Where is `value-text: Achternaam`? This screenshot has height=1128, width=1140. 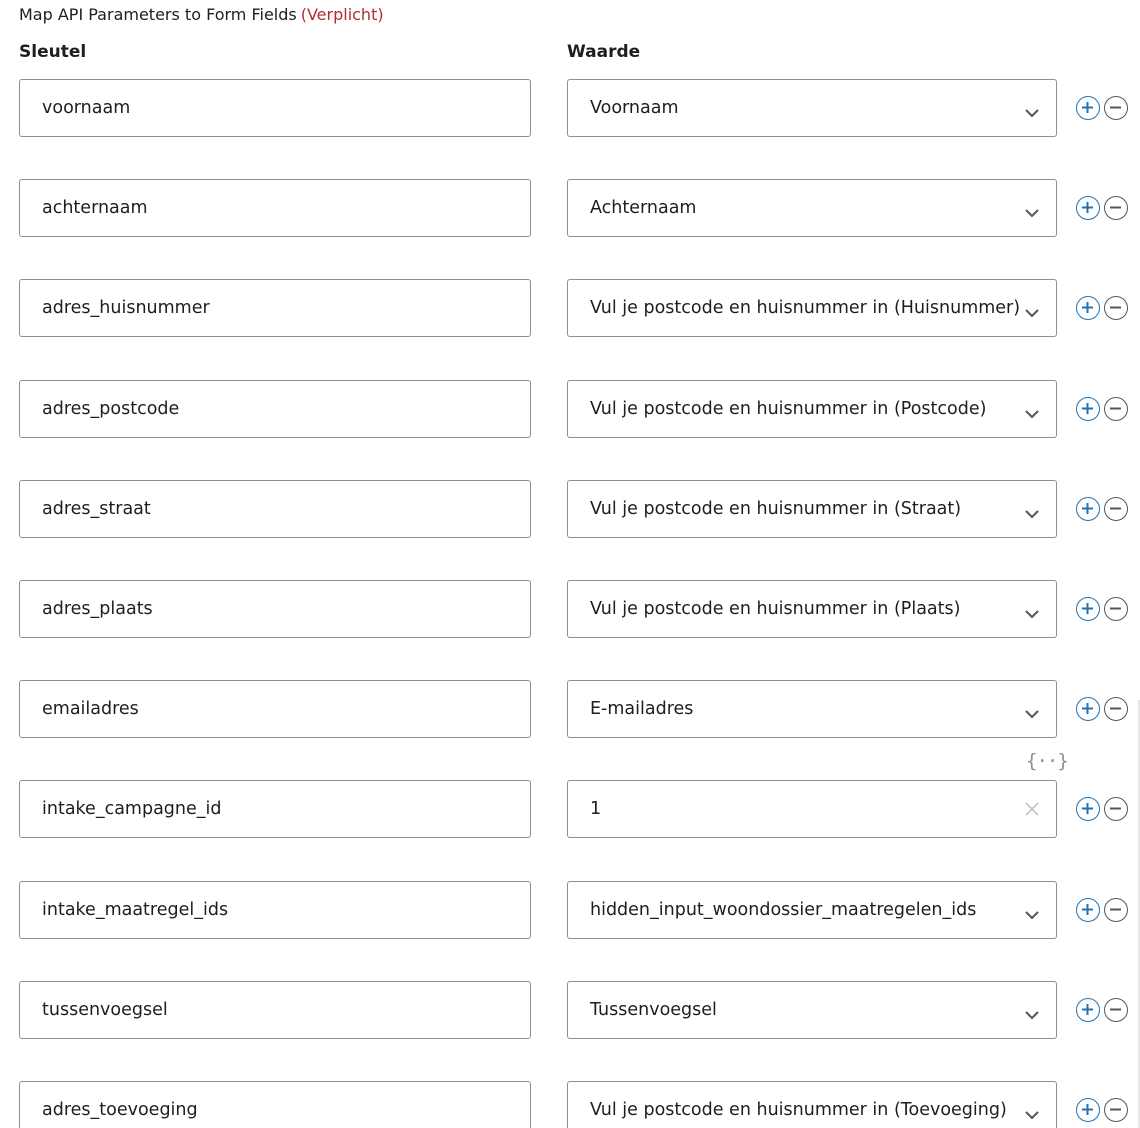 value-text: Achternaam is located at coordinates (643, 208).